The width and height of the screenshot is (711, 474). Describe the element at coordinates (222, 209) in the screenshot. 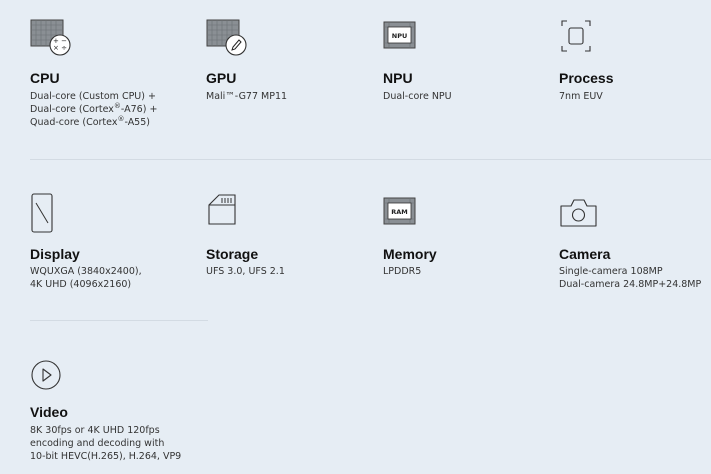

I see `storage-icon` at that location.